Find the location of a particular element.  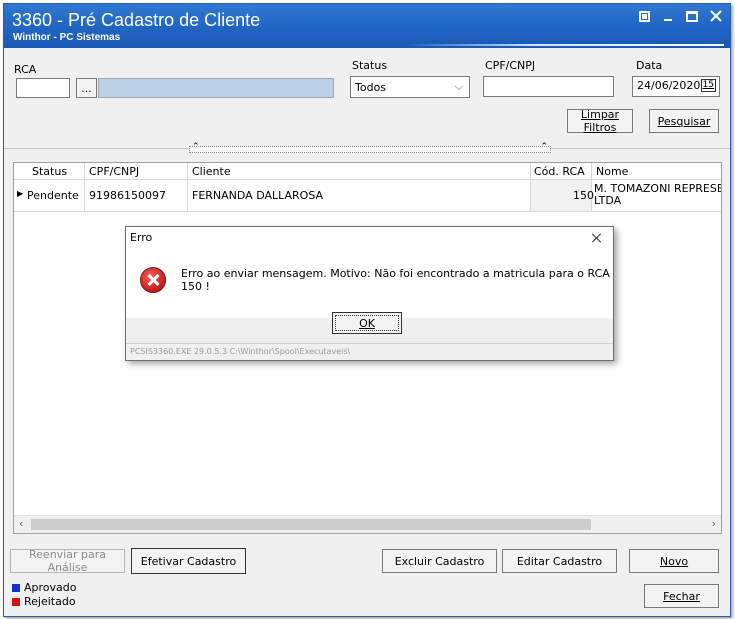

status-label: Status is located at coordinates (370, 65).